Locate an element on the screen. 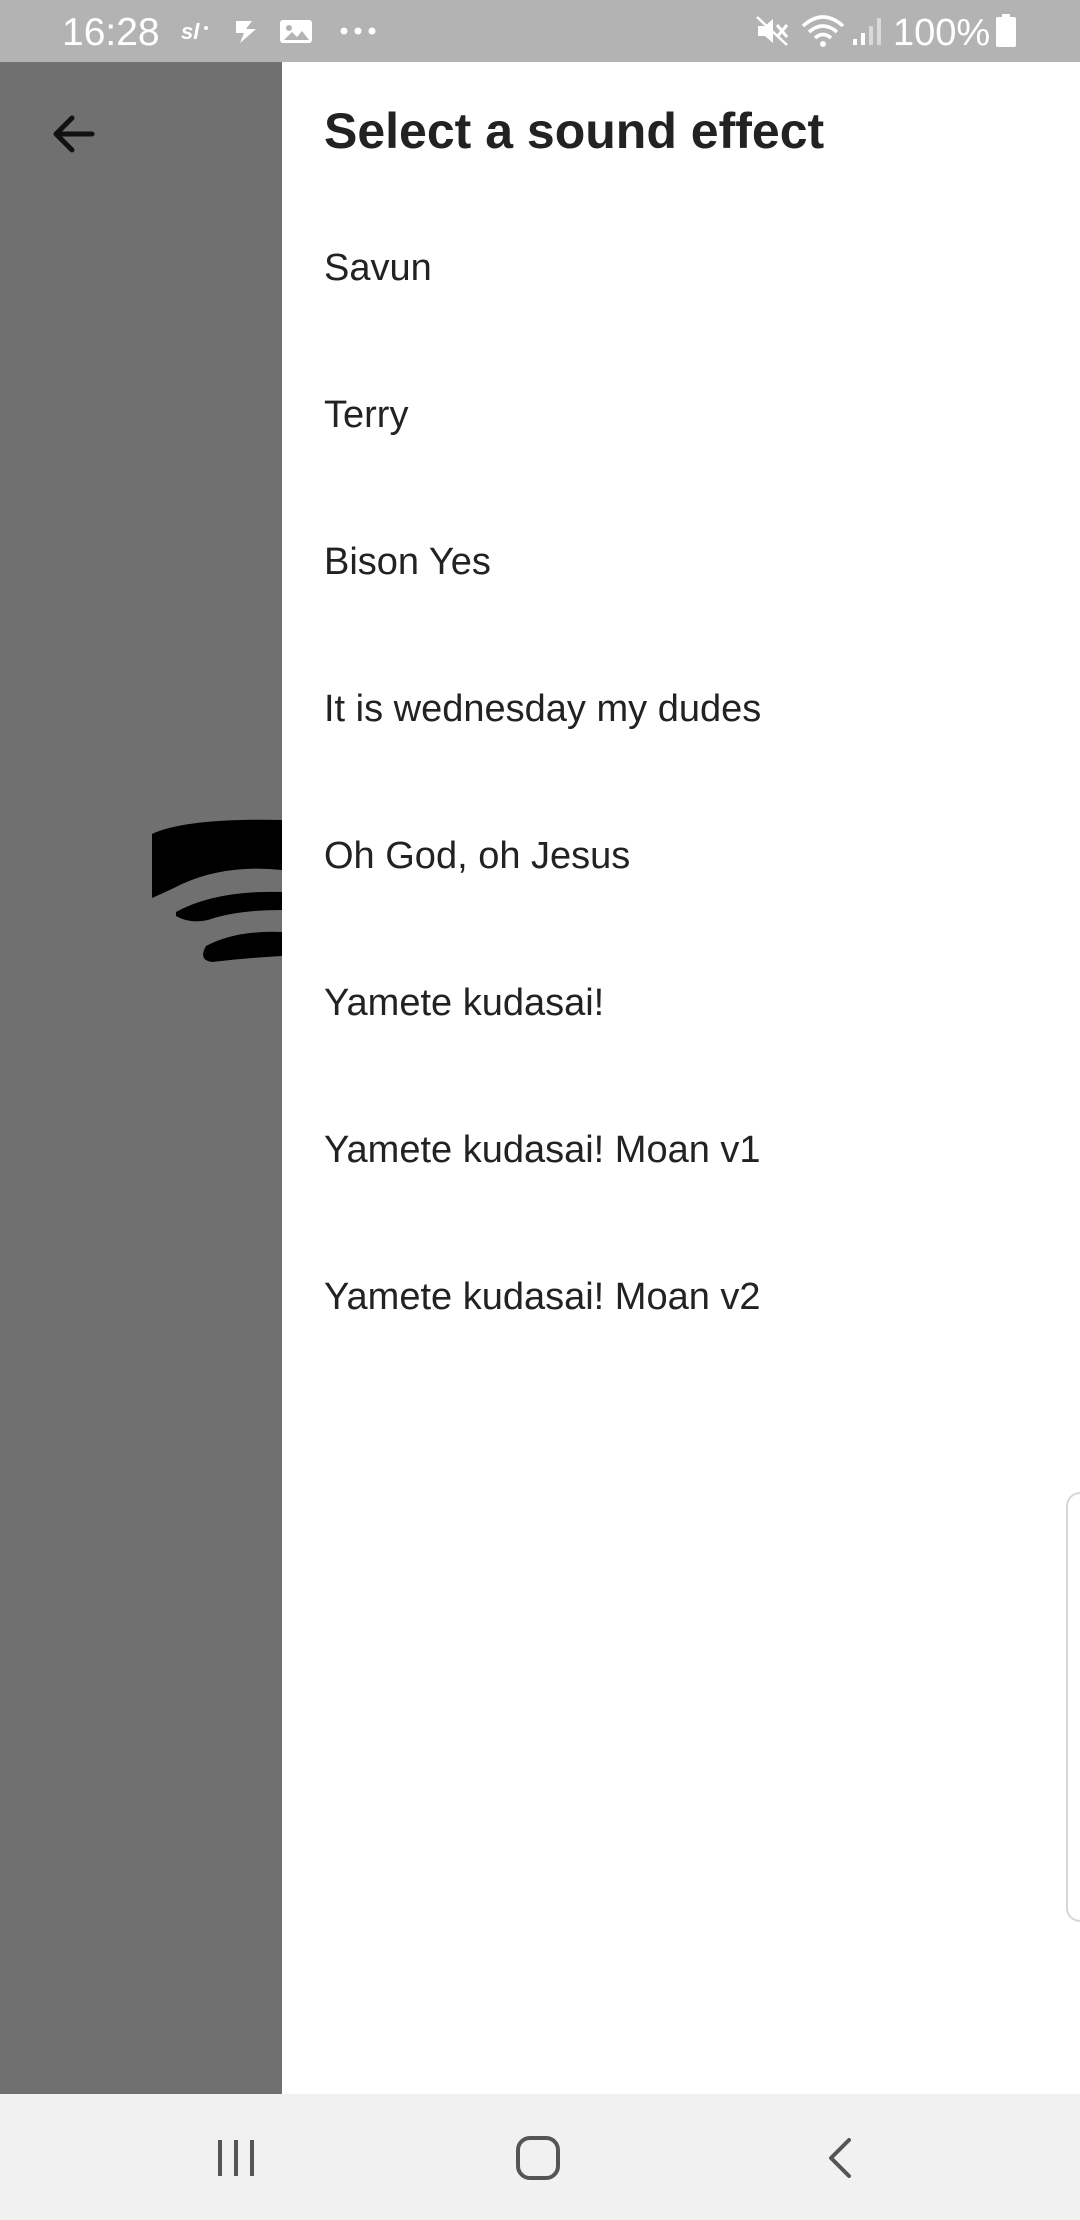  navigation-bar is located at coordinates (540, 2157).